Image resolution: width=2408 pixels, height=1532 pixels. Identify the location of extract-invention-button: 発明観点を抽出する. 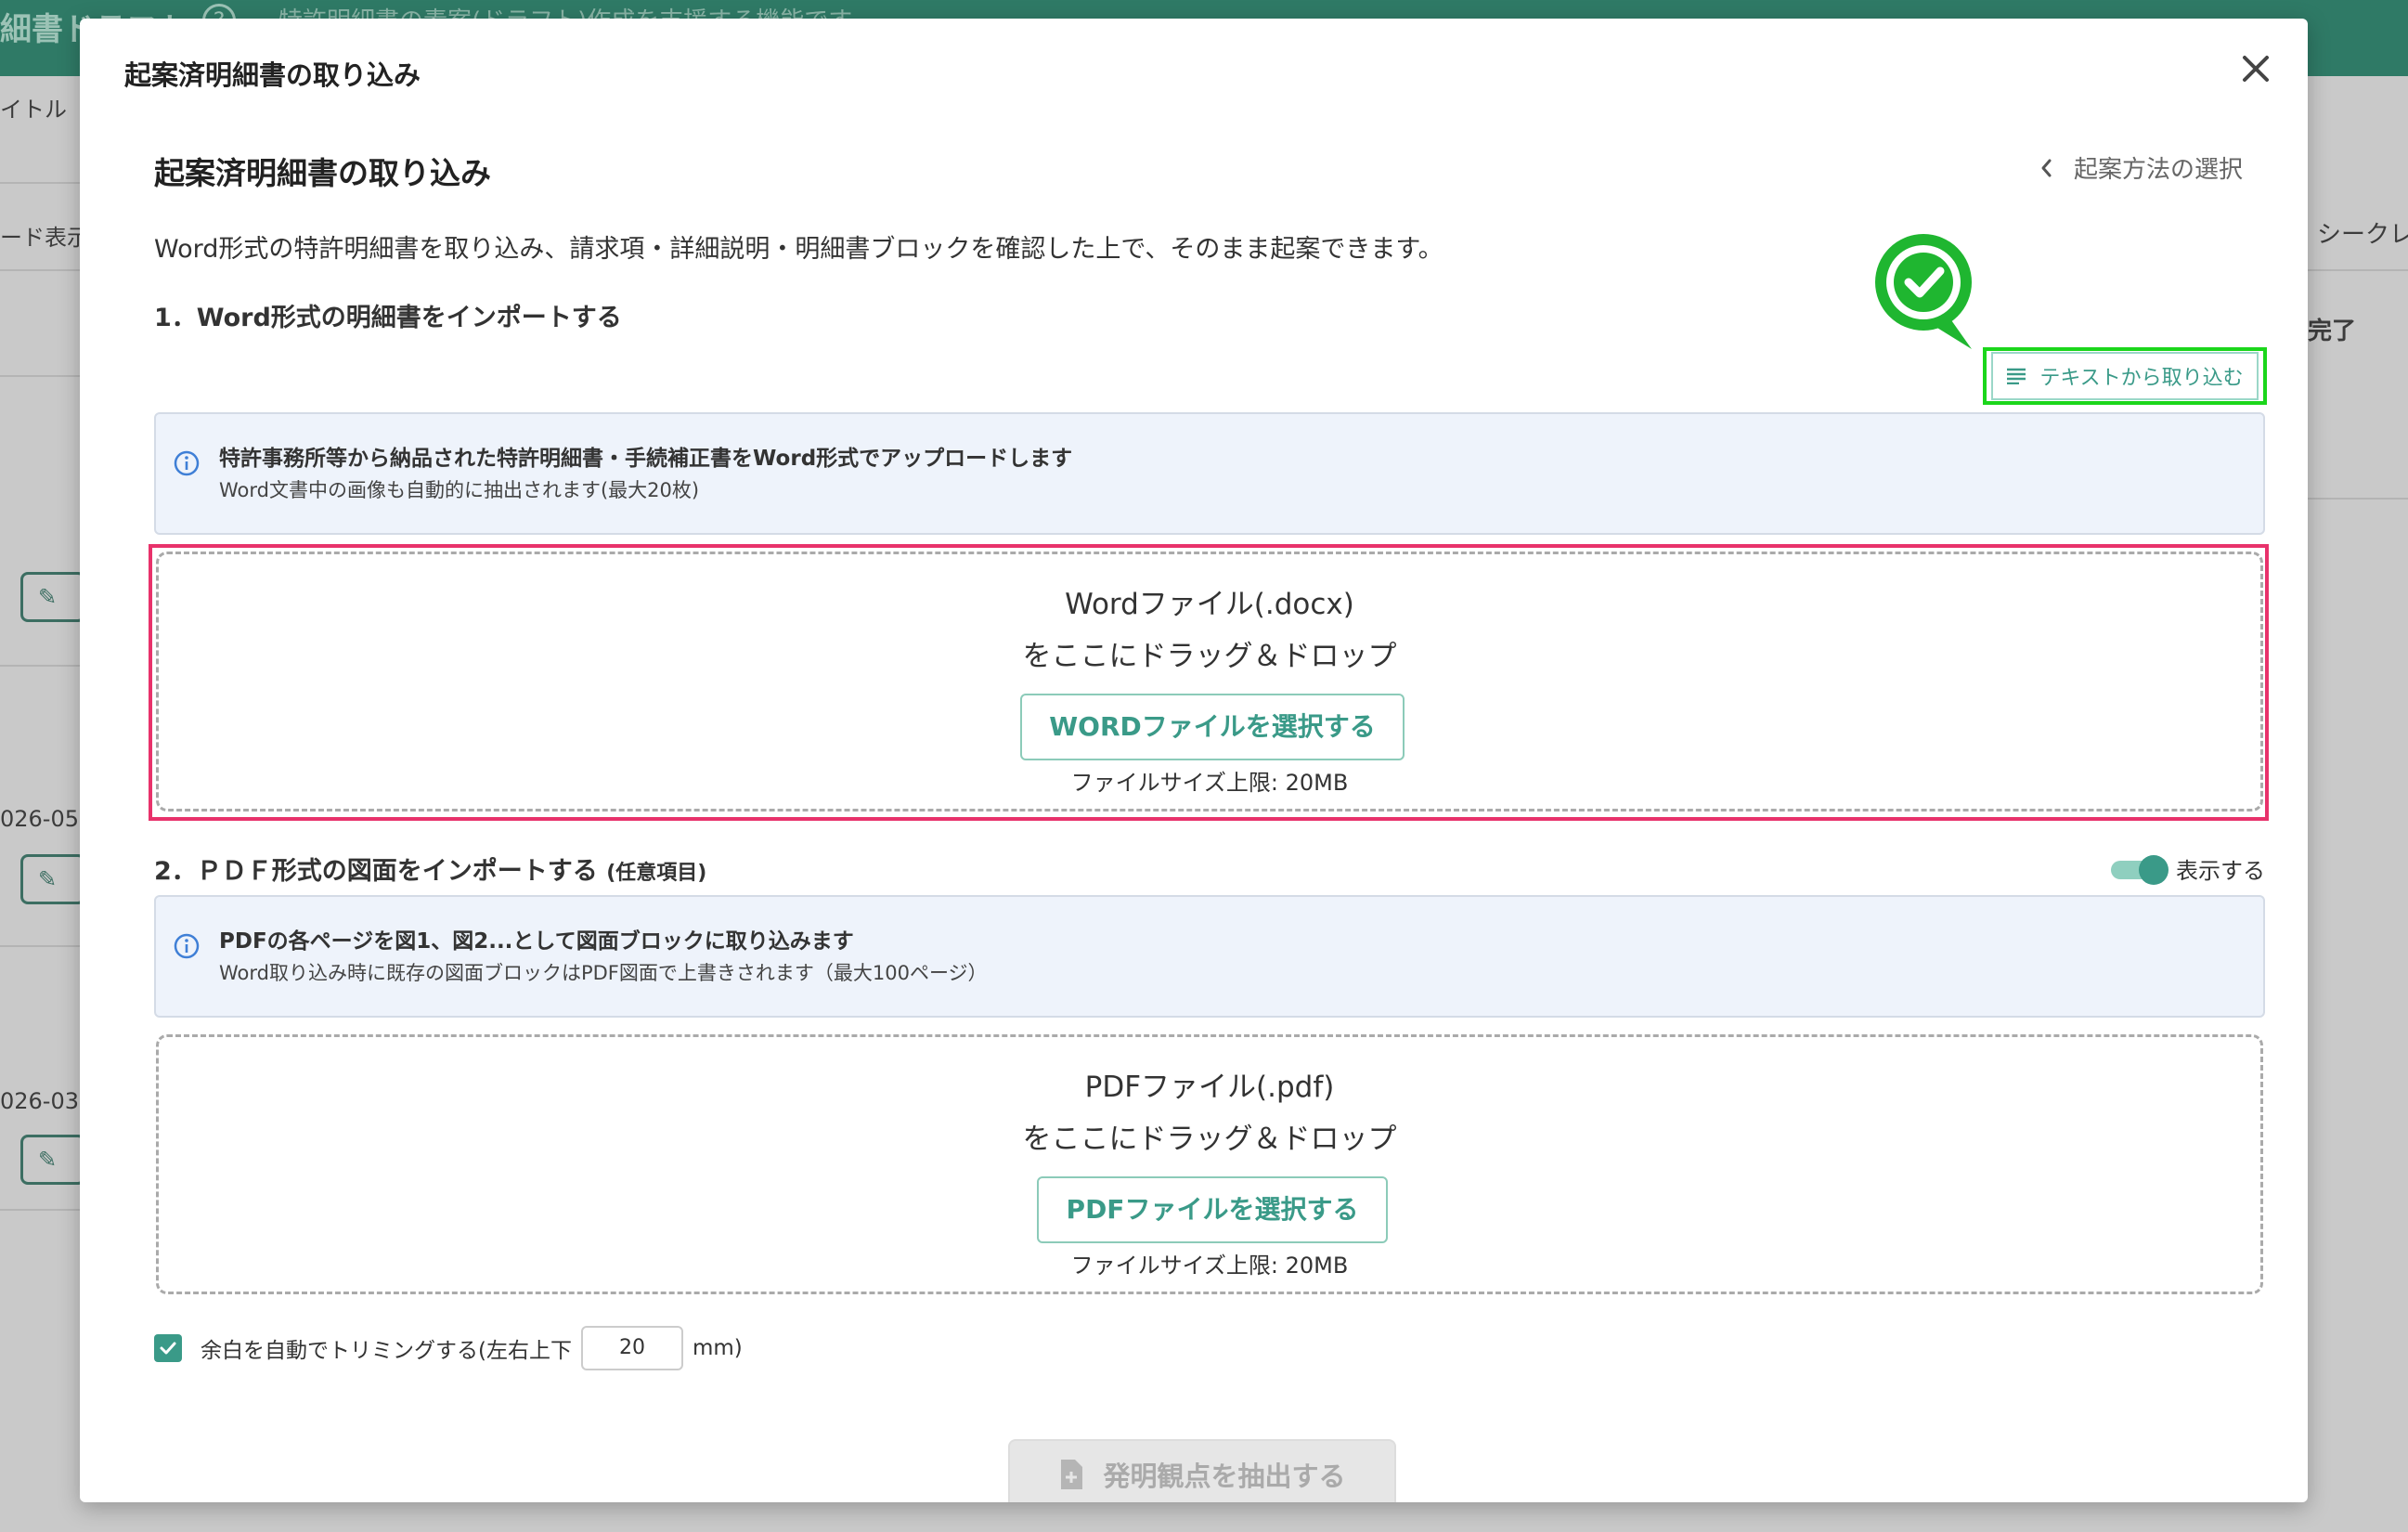
(1202, 1470).